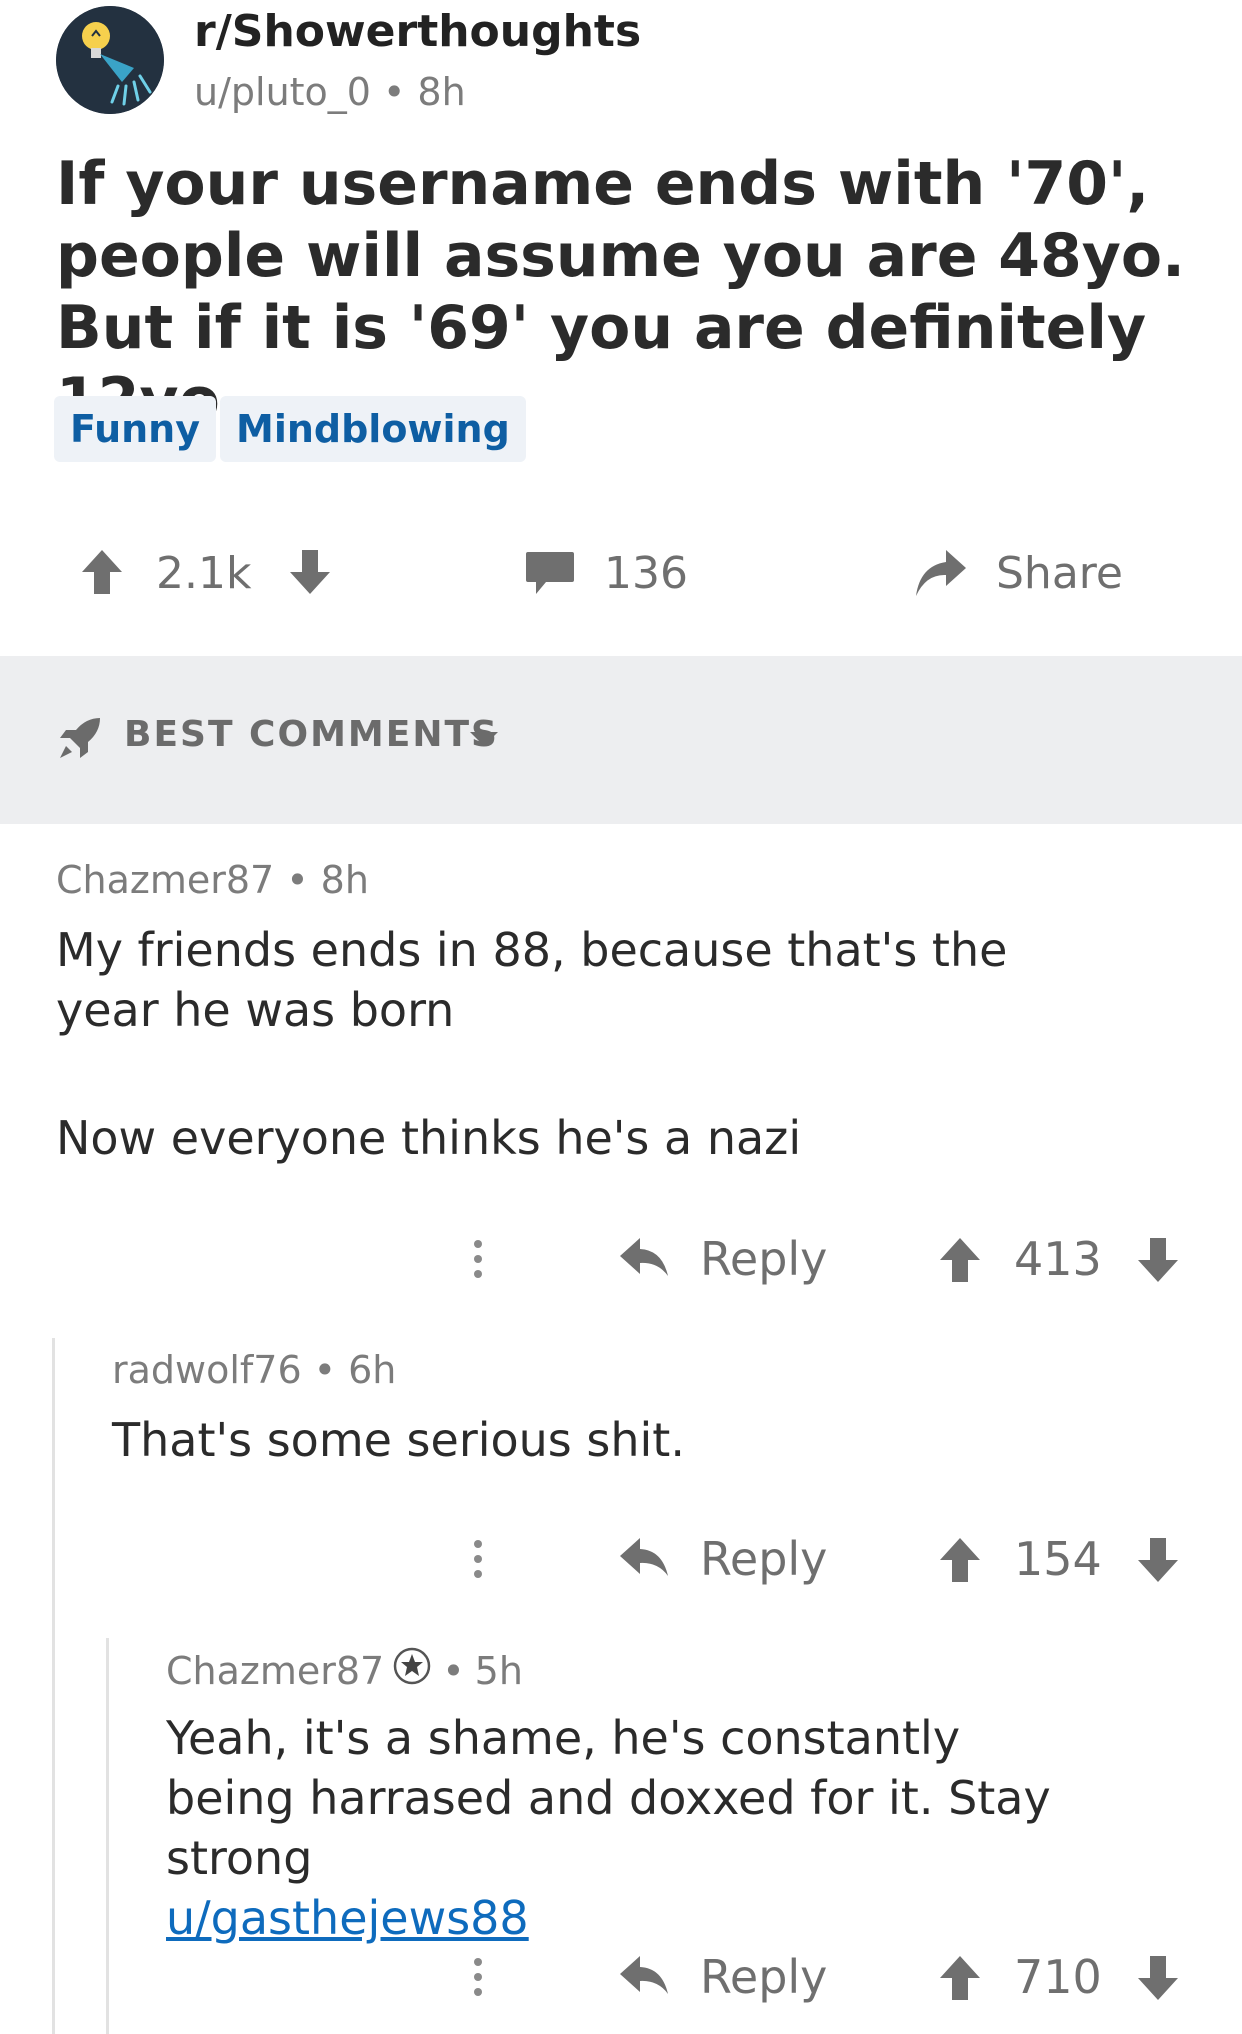  I want to click on showerhead-lightbulb-icon, so click(110, 60).